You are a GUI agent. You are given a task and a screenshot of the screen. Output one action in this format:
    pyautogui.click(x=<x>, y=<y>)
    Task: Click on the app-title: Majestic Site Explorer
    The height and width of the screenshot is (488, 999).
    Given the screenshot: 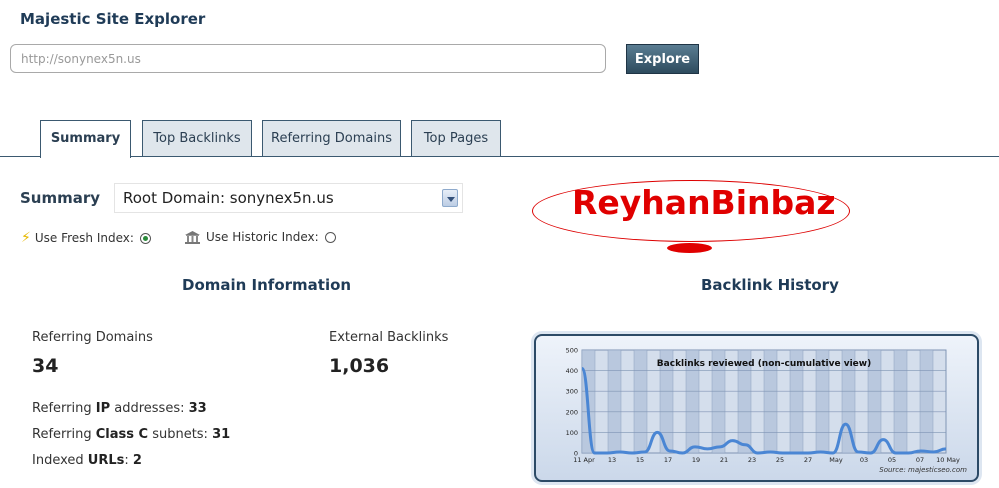 What is the action you would take?
    pyautogui.click(x=113, y=19)
    